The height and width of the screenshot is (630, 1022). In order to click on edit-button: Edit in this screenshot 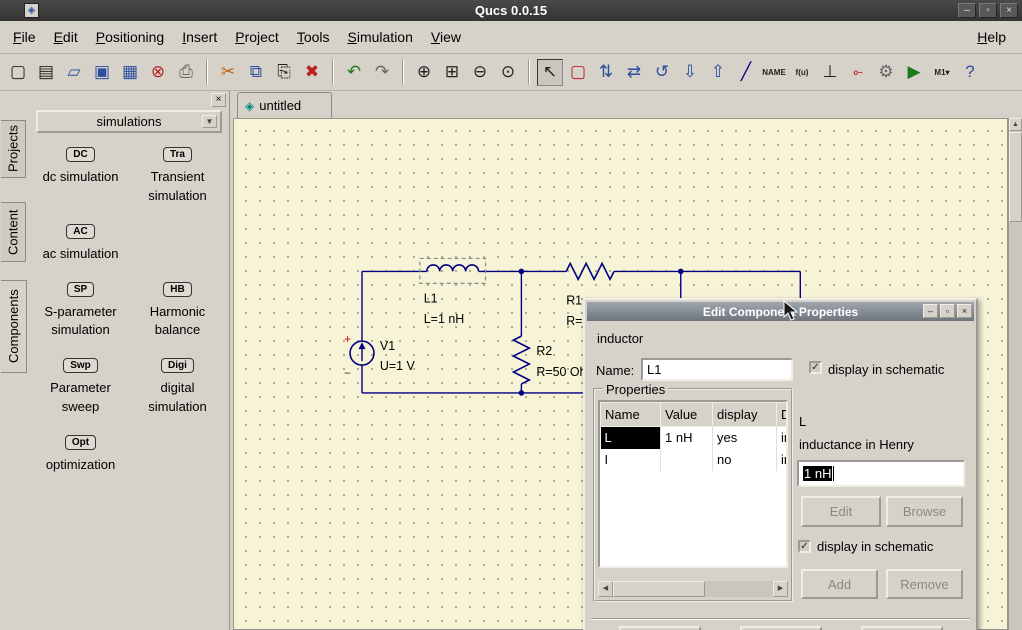, I will do `click(841, 511)`.